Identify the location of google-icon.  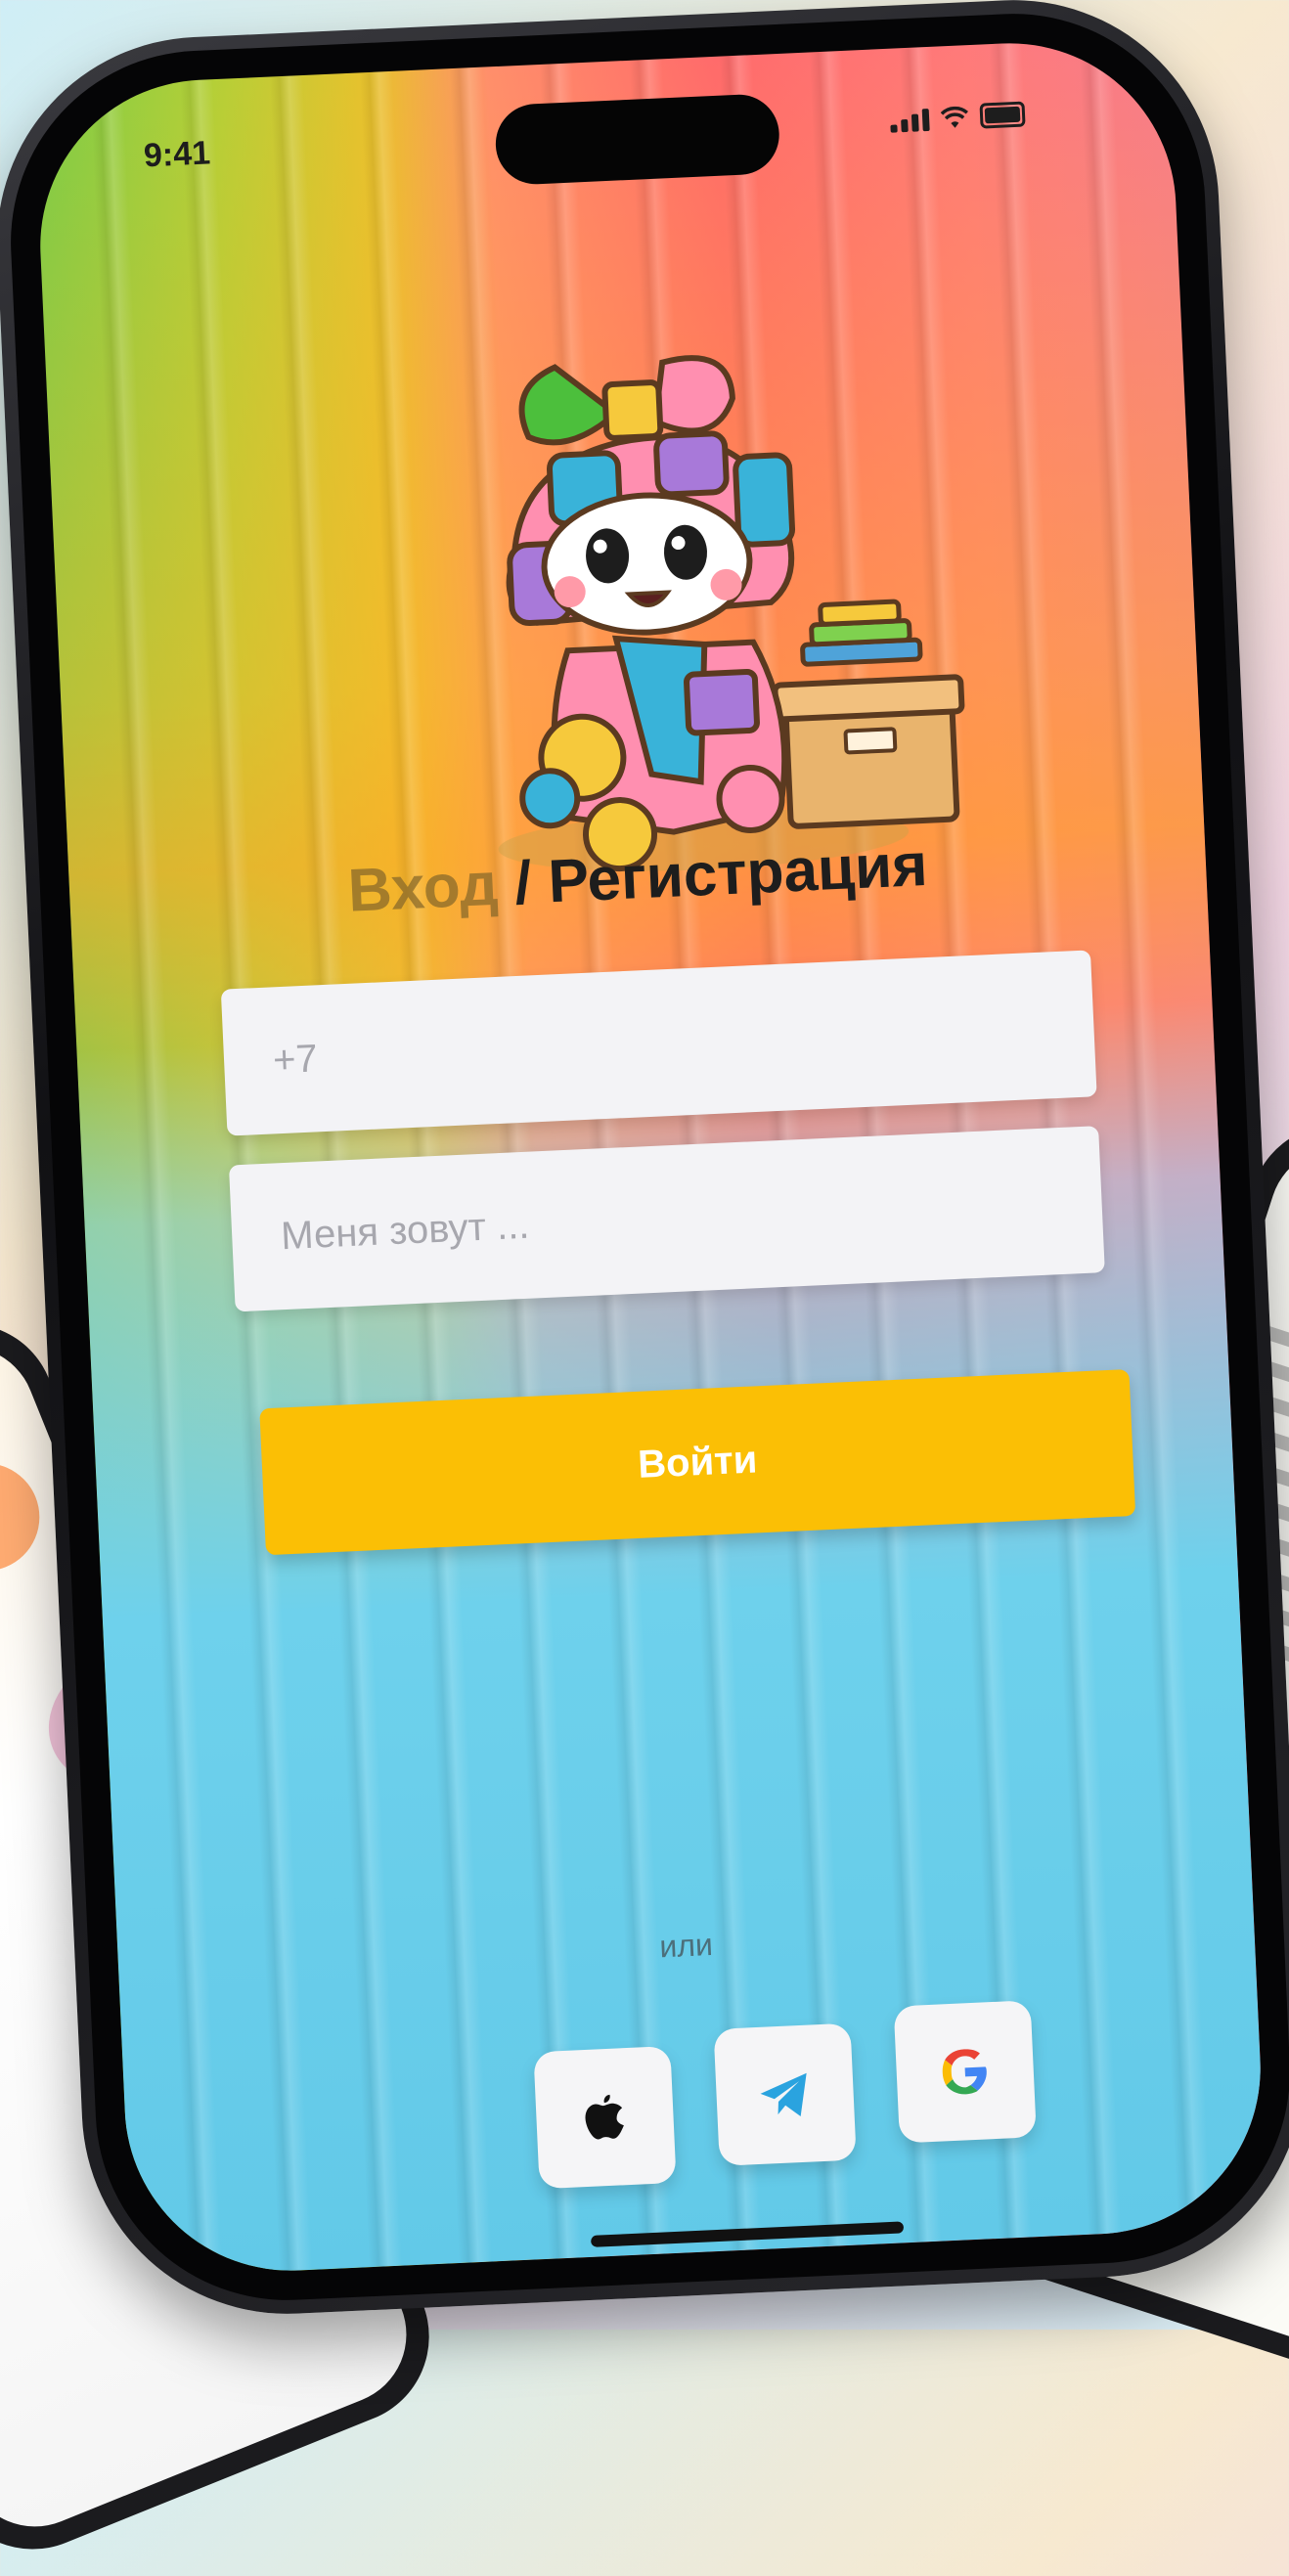
(964, 2072).